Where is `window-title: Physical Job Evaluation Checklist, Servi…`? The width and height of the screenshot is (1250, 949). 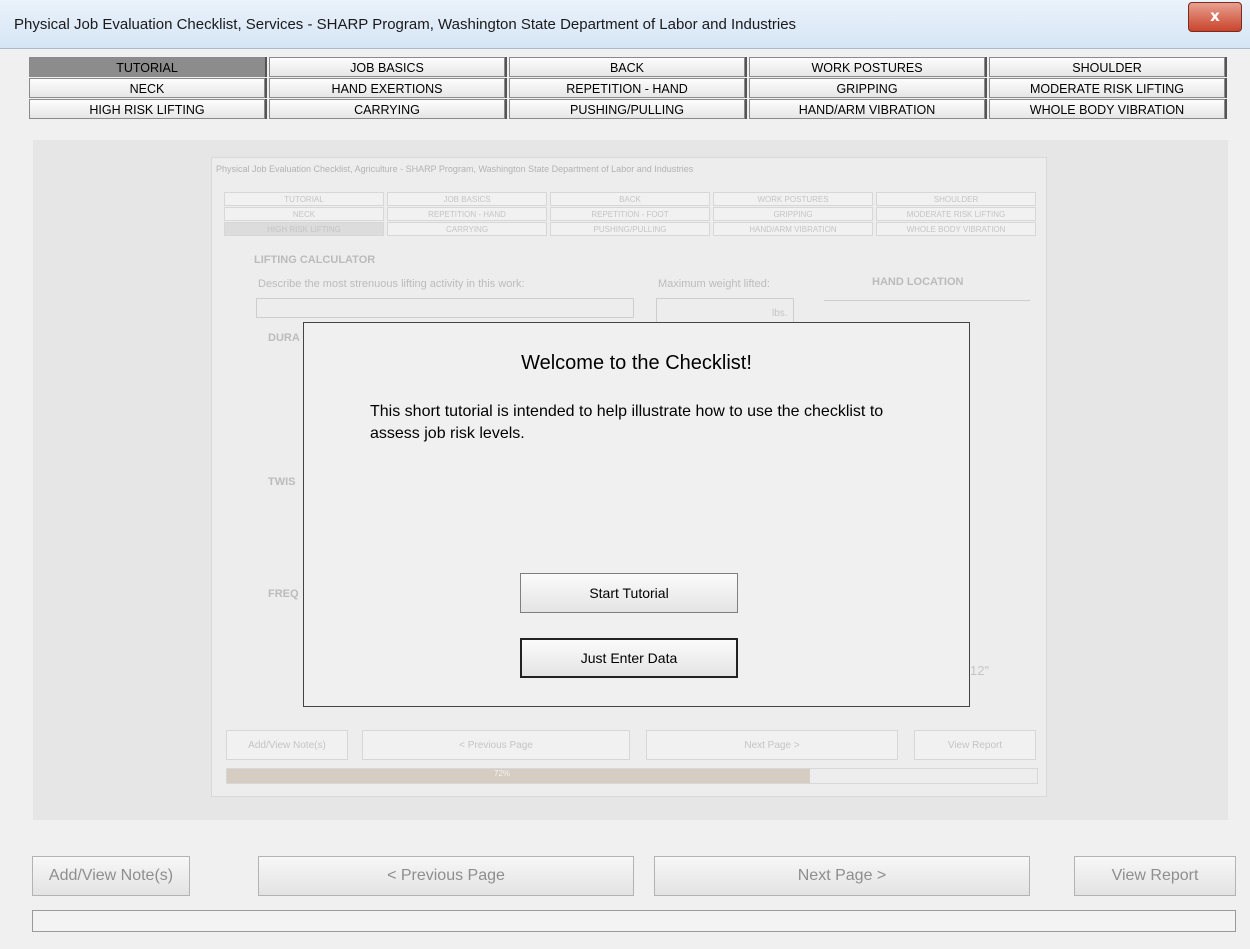
window-title: Physical Job Evaluation Checklist, Servi… is located at coordinates (405, 24).